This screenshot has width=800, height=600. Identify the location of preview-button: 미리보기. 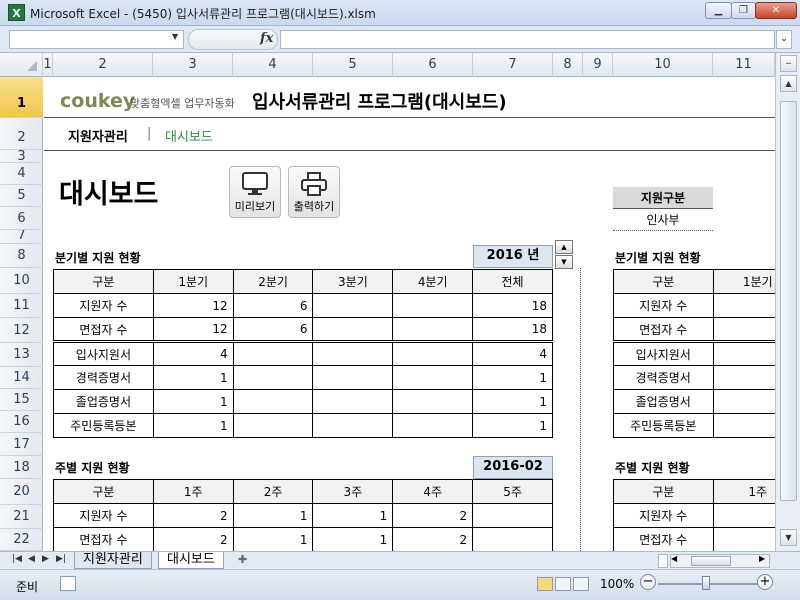
(255, 192).